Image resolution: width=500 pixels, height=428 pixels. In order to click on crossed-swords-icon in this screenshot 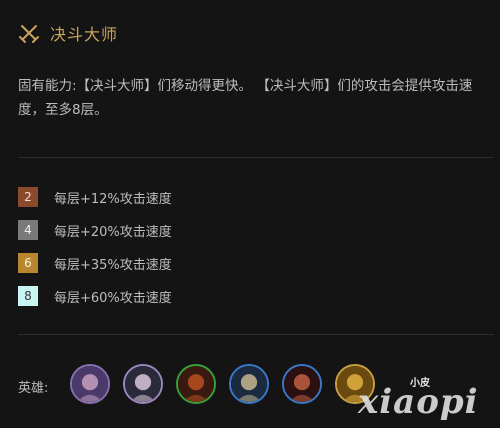, I will do `click(29, 34)`.